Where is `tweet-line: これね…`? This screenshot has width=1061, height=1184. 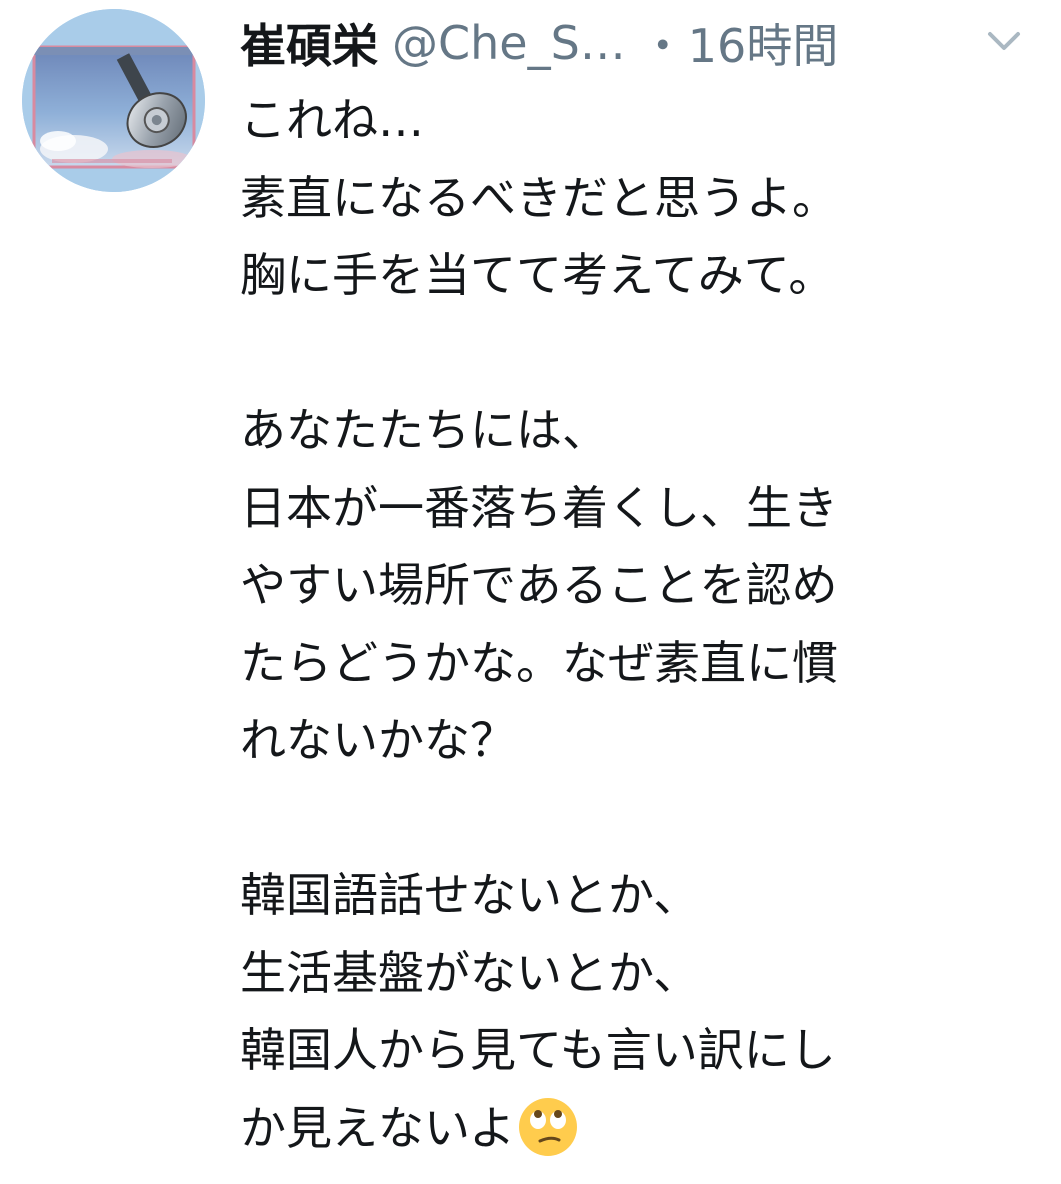 tweet-line: これね… is located at coordinates (332, 120).